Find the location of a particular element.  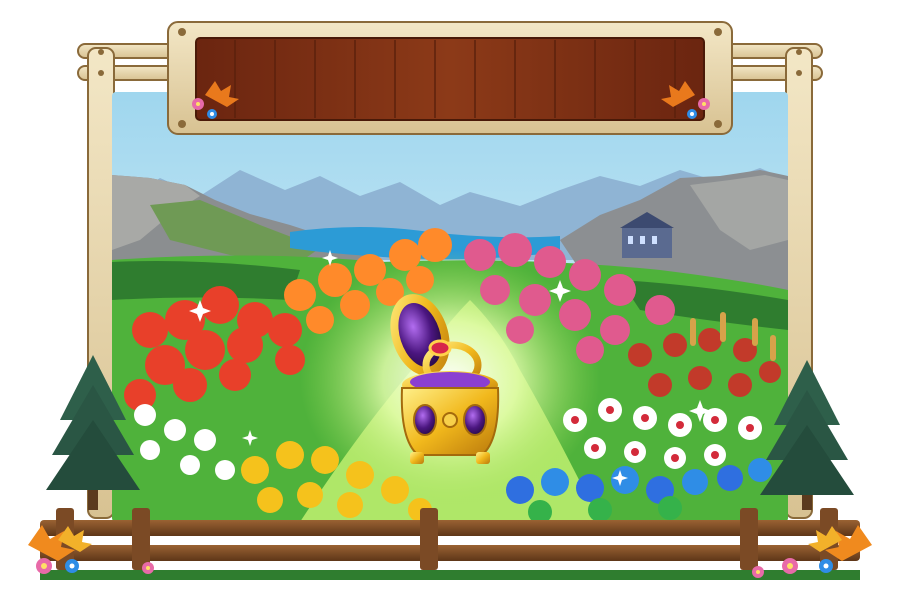

title-banner is located at coordinates (450, 78).